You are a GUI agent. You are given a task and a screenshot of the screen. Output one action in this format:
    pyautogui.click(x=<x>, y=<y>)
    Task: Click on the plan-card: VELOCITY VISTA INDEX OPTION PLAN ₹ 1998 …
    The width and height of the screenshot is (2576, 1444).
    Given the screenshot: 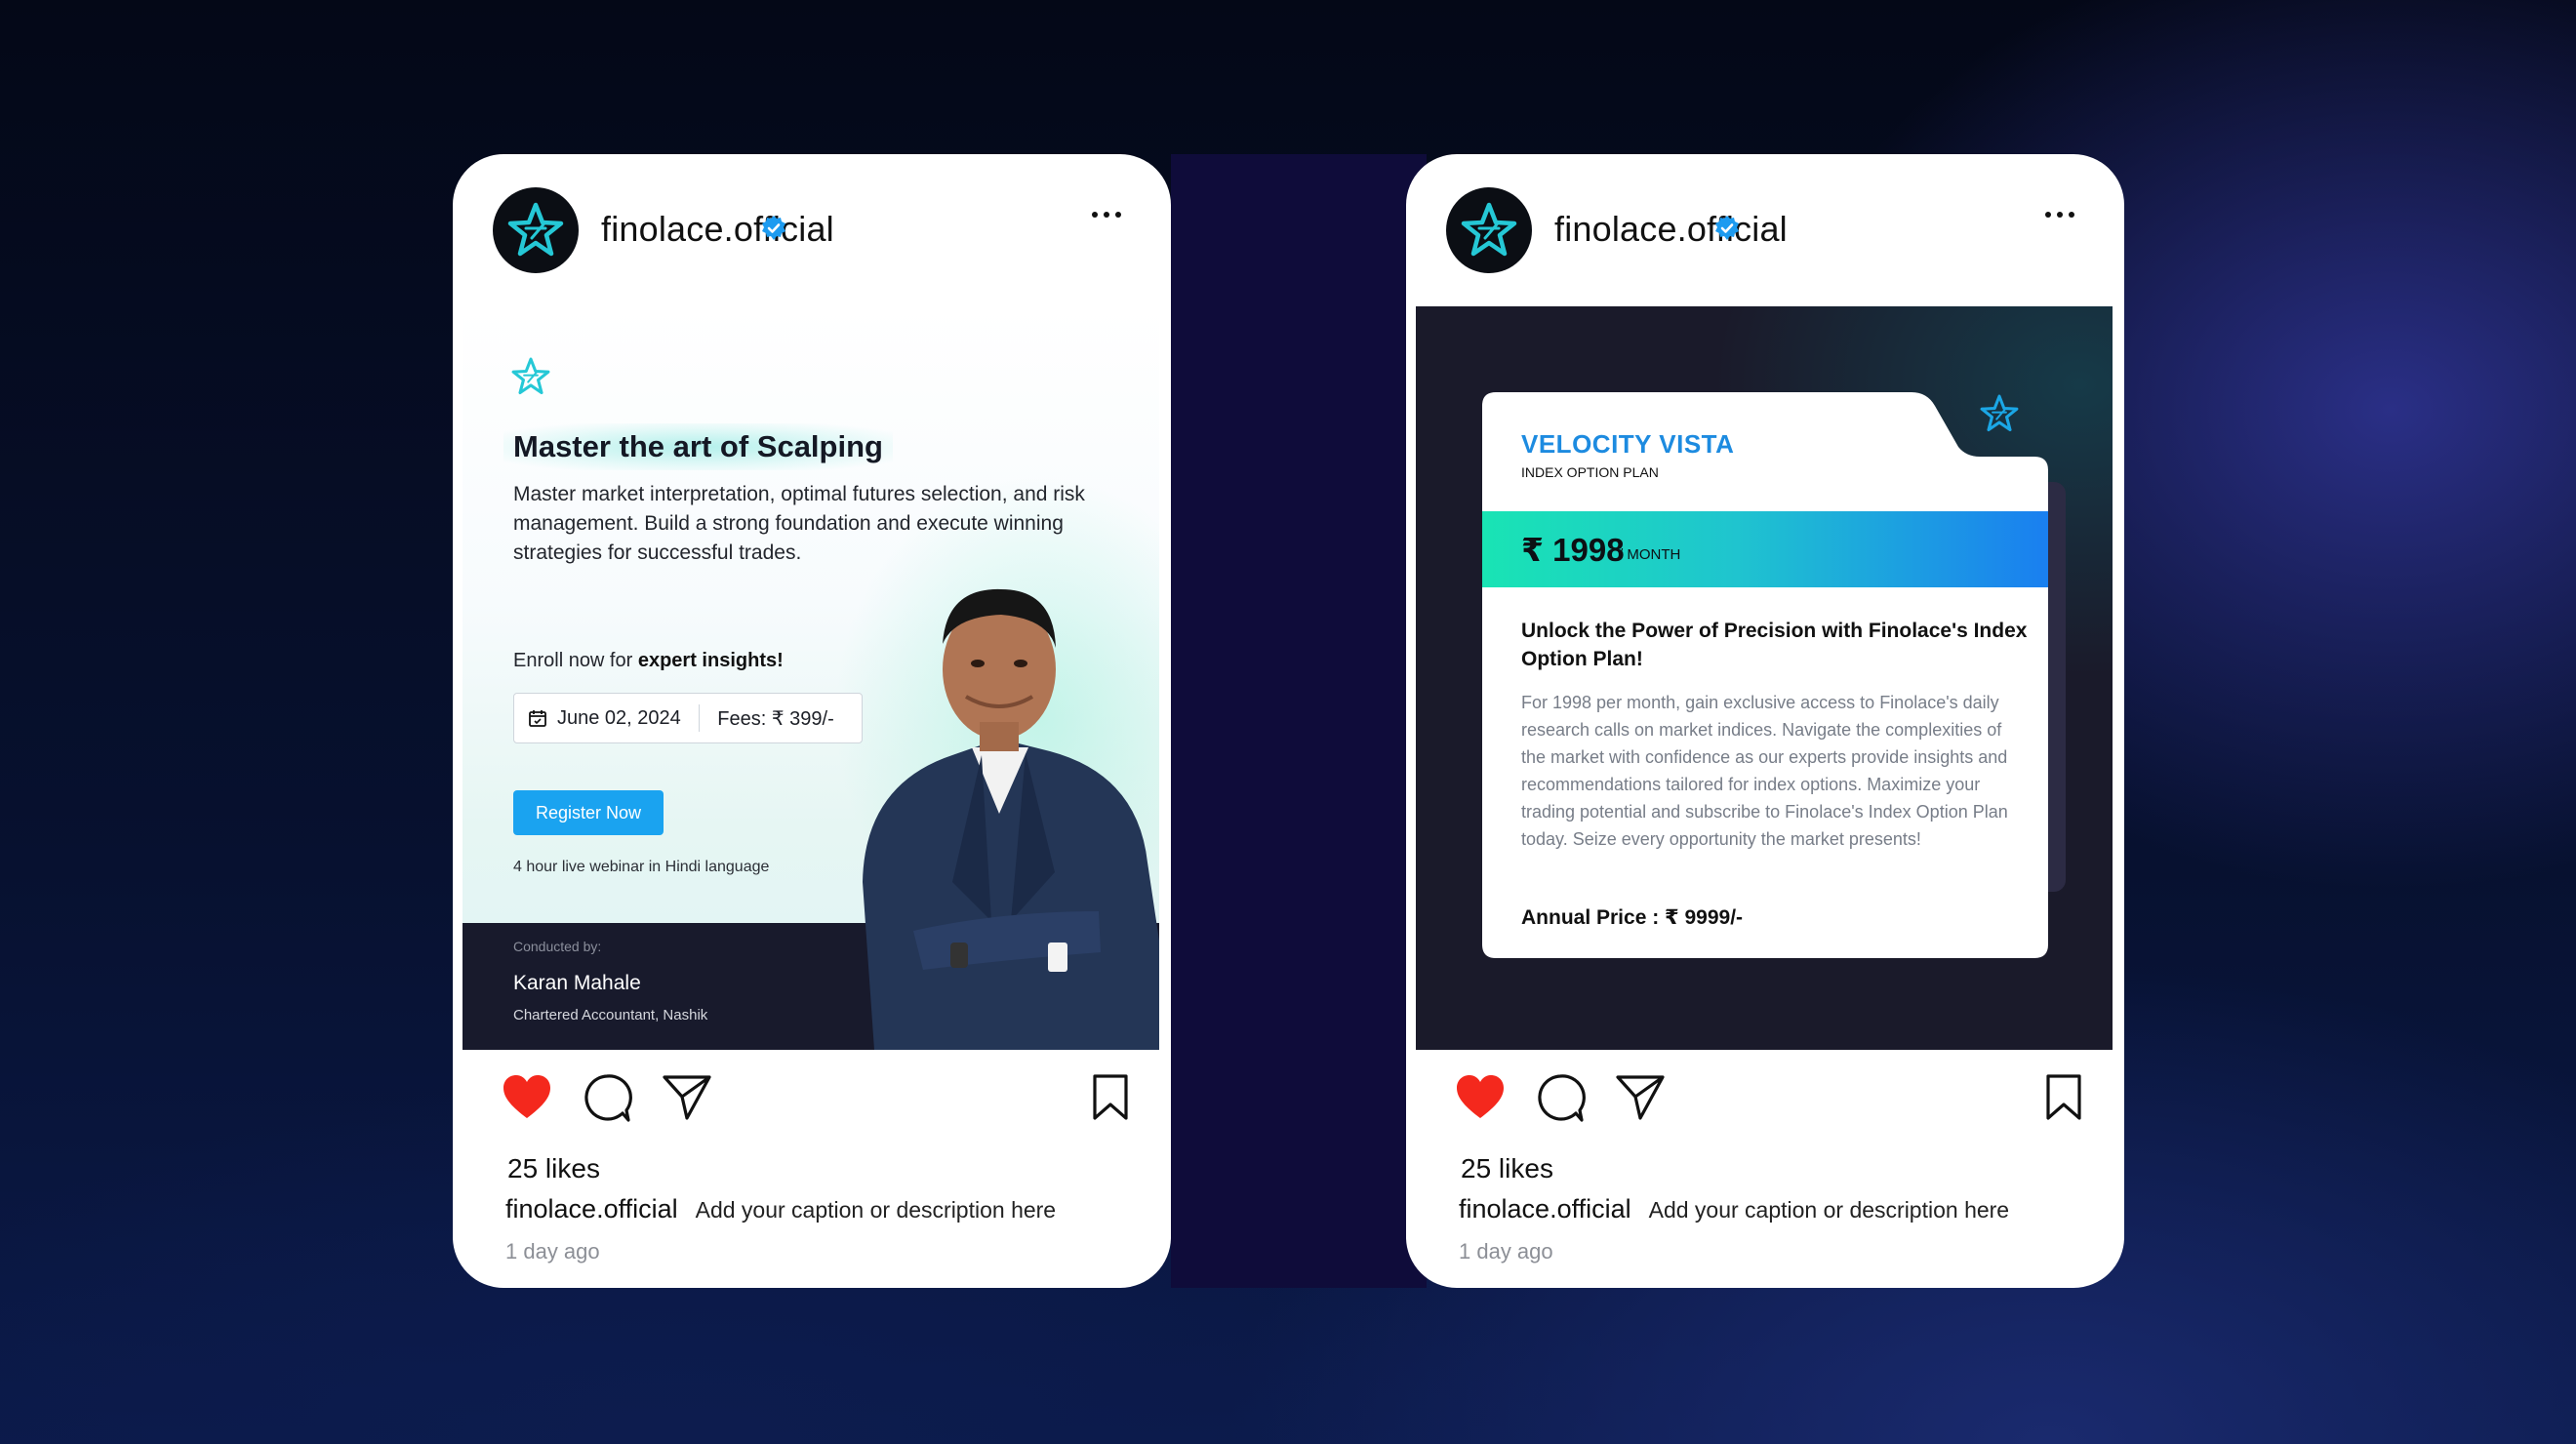 What is the action you would take?
    pyautogui.click(x=1765, y=675)
    